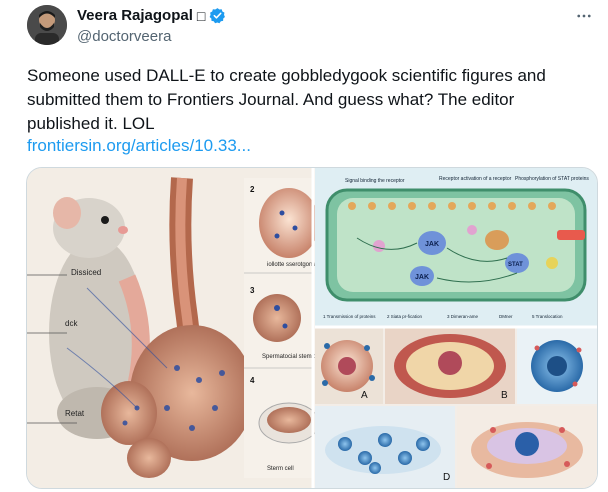  Describe the element at coordinates (504, 395) in the screenshot. I see `grid-letter-b: B` at that location.